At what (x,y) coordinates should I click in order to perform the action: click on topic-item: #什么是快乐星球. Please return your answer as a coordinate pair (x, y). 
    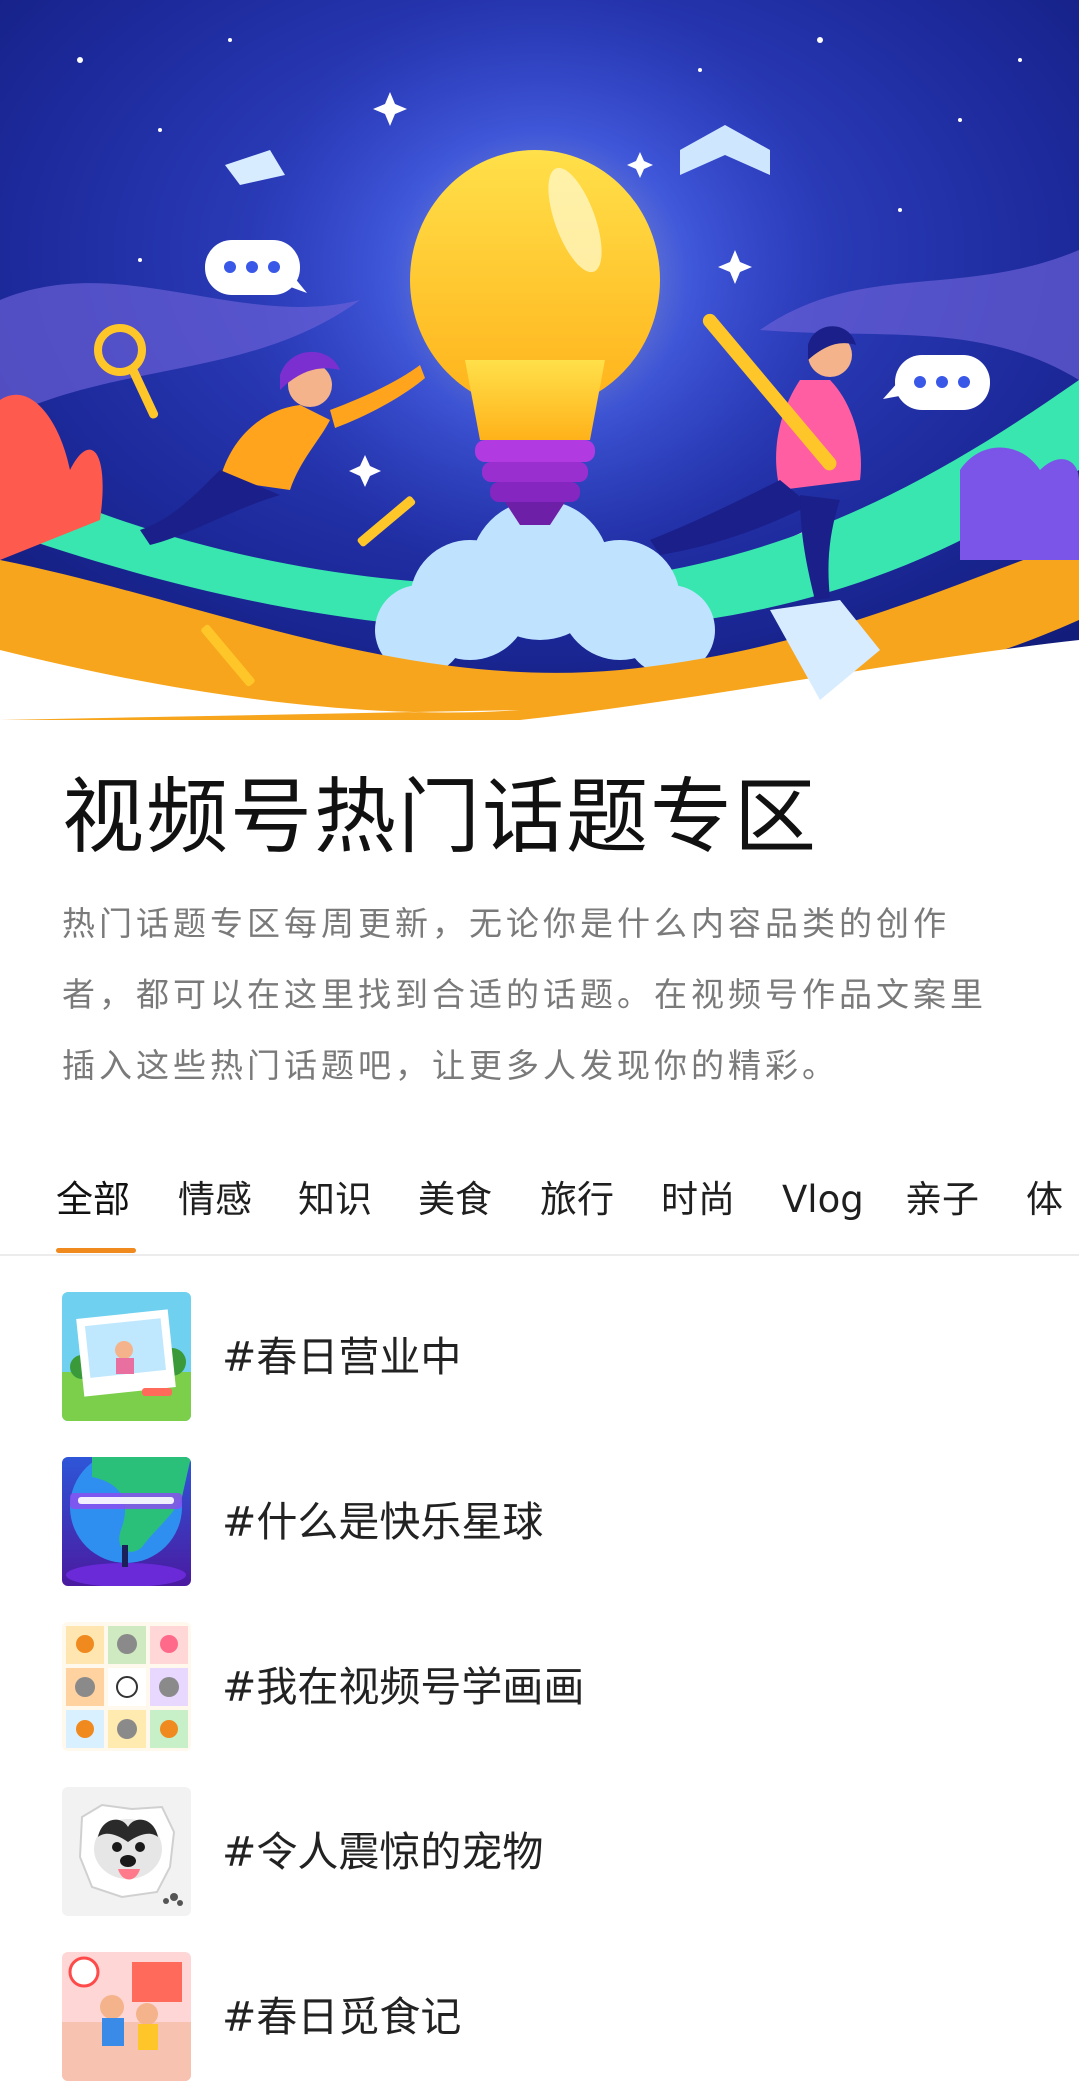
    Looking at the image, I should click on (552, 1522).